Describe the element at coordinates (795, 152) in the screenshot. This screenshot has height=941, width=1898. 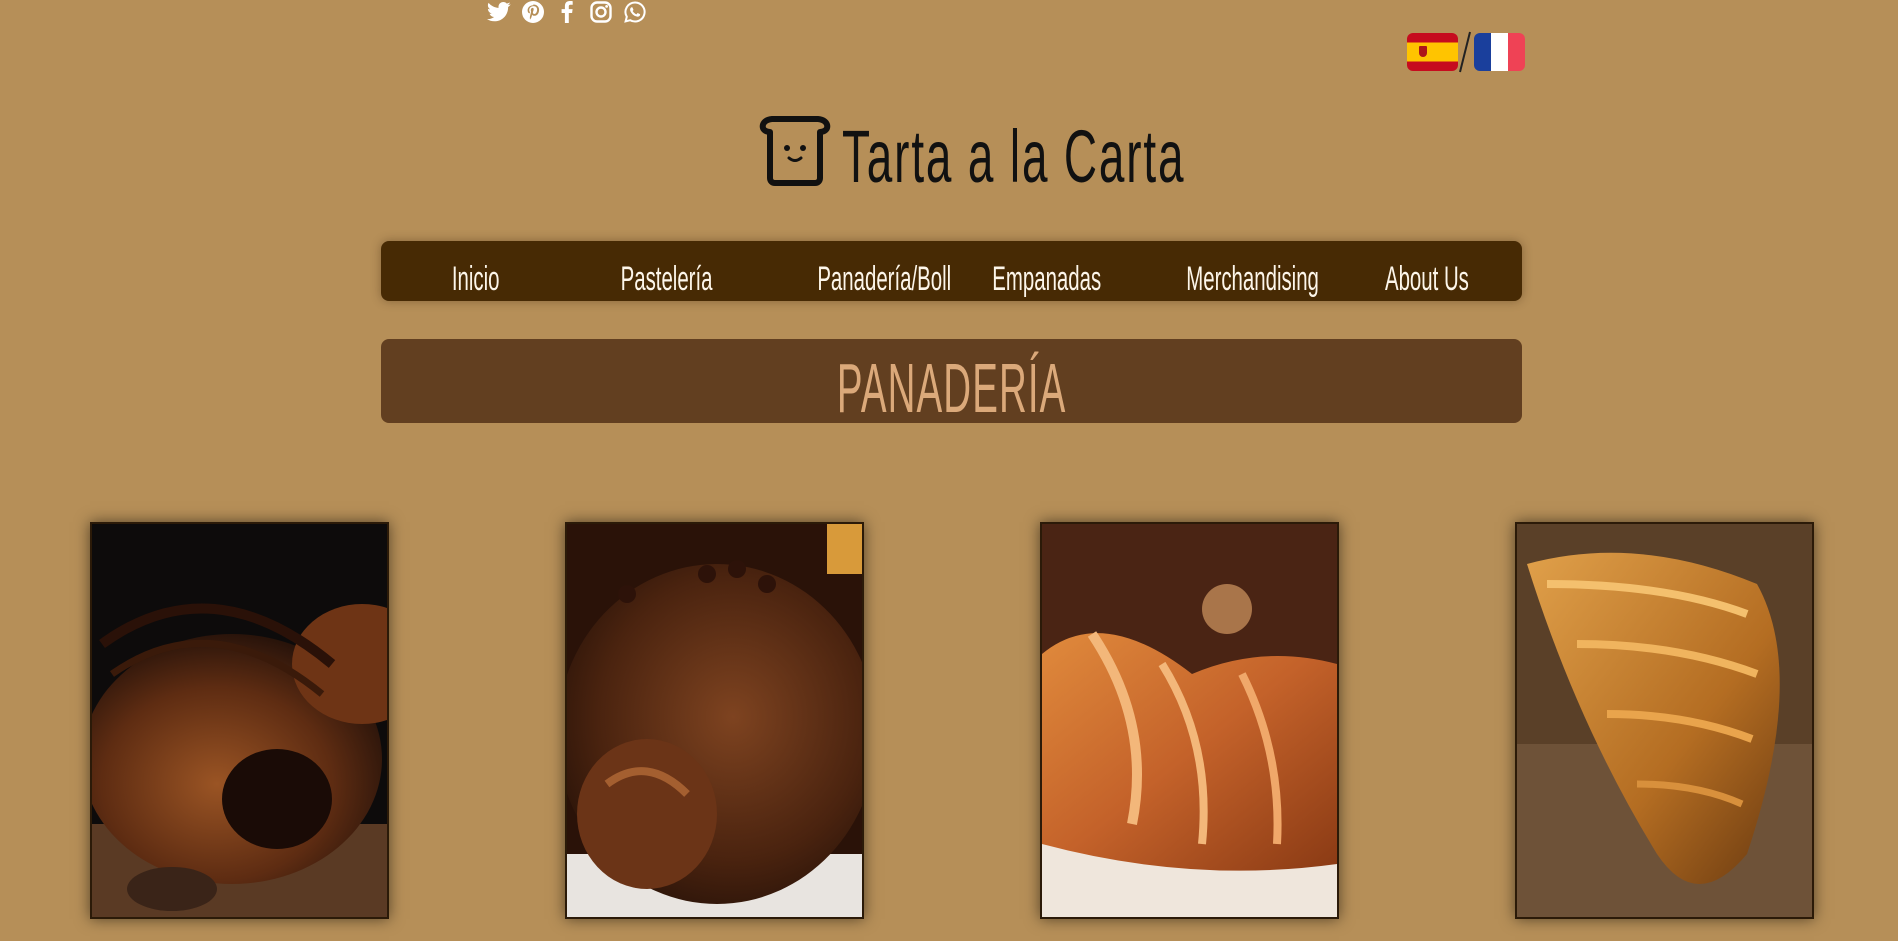
I see `toast-icon` at that location.